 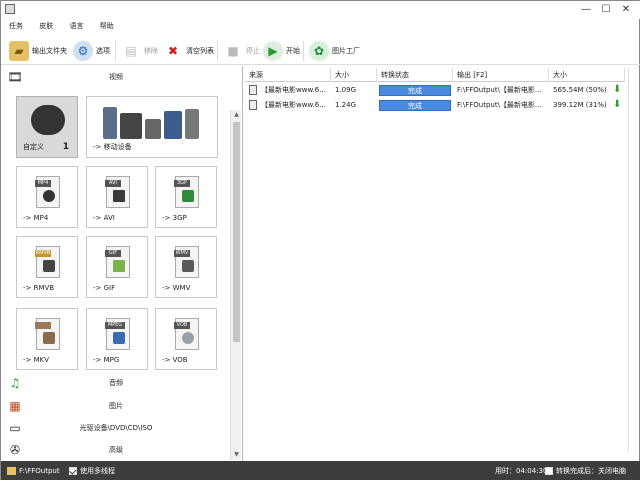 I want to click on tile-3gp: 3GP -> 3GP, so click(x=186, y=197).